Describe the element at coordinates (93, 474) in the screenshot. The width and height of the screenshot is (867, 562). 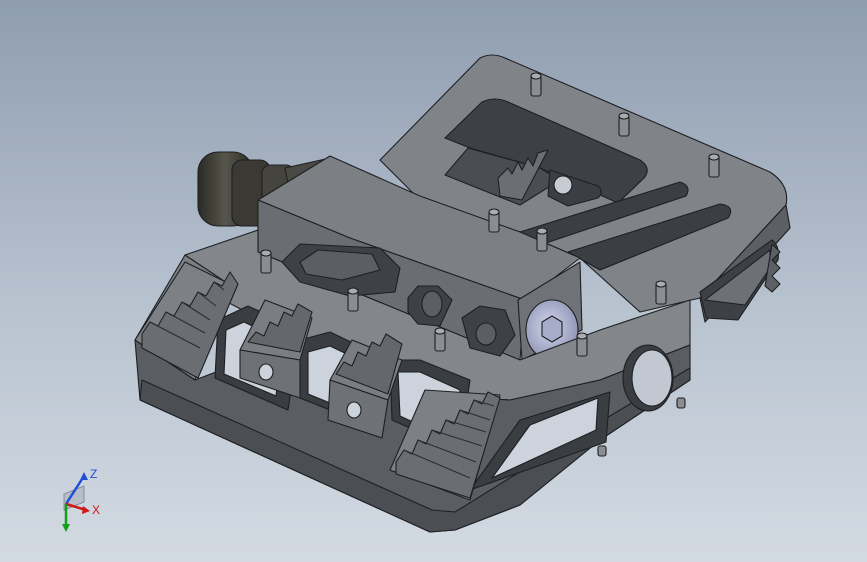
I see `z-axis-label: Z` at that location.